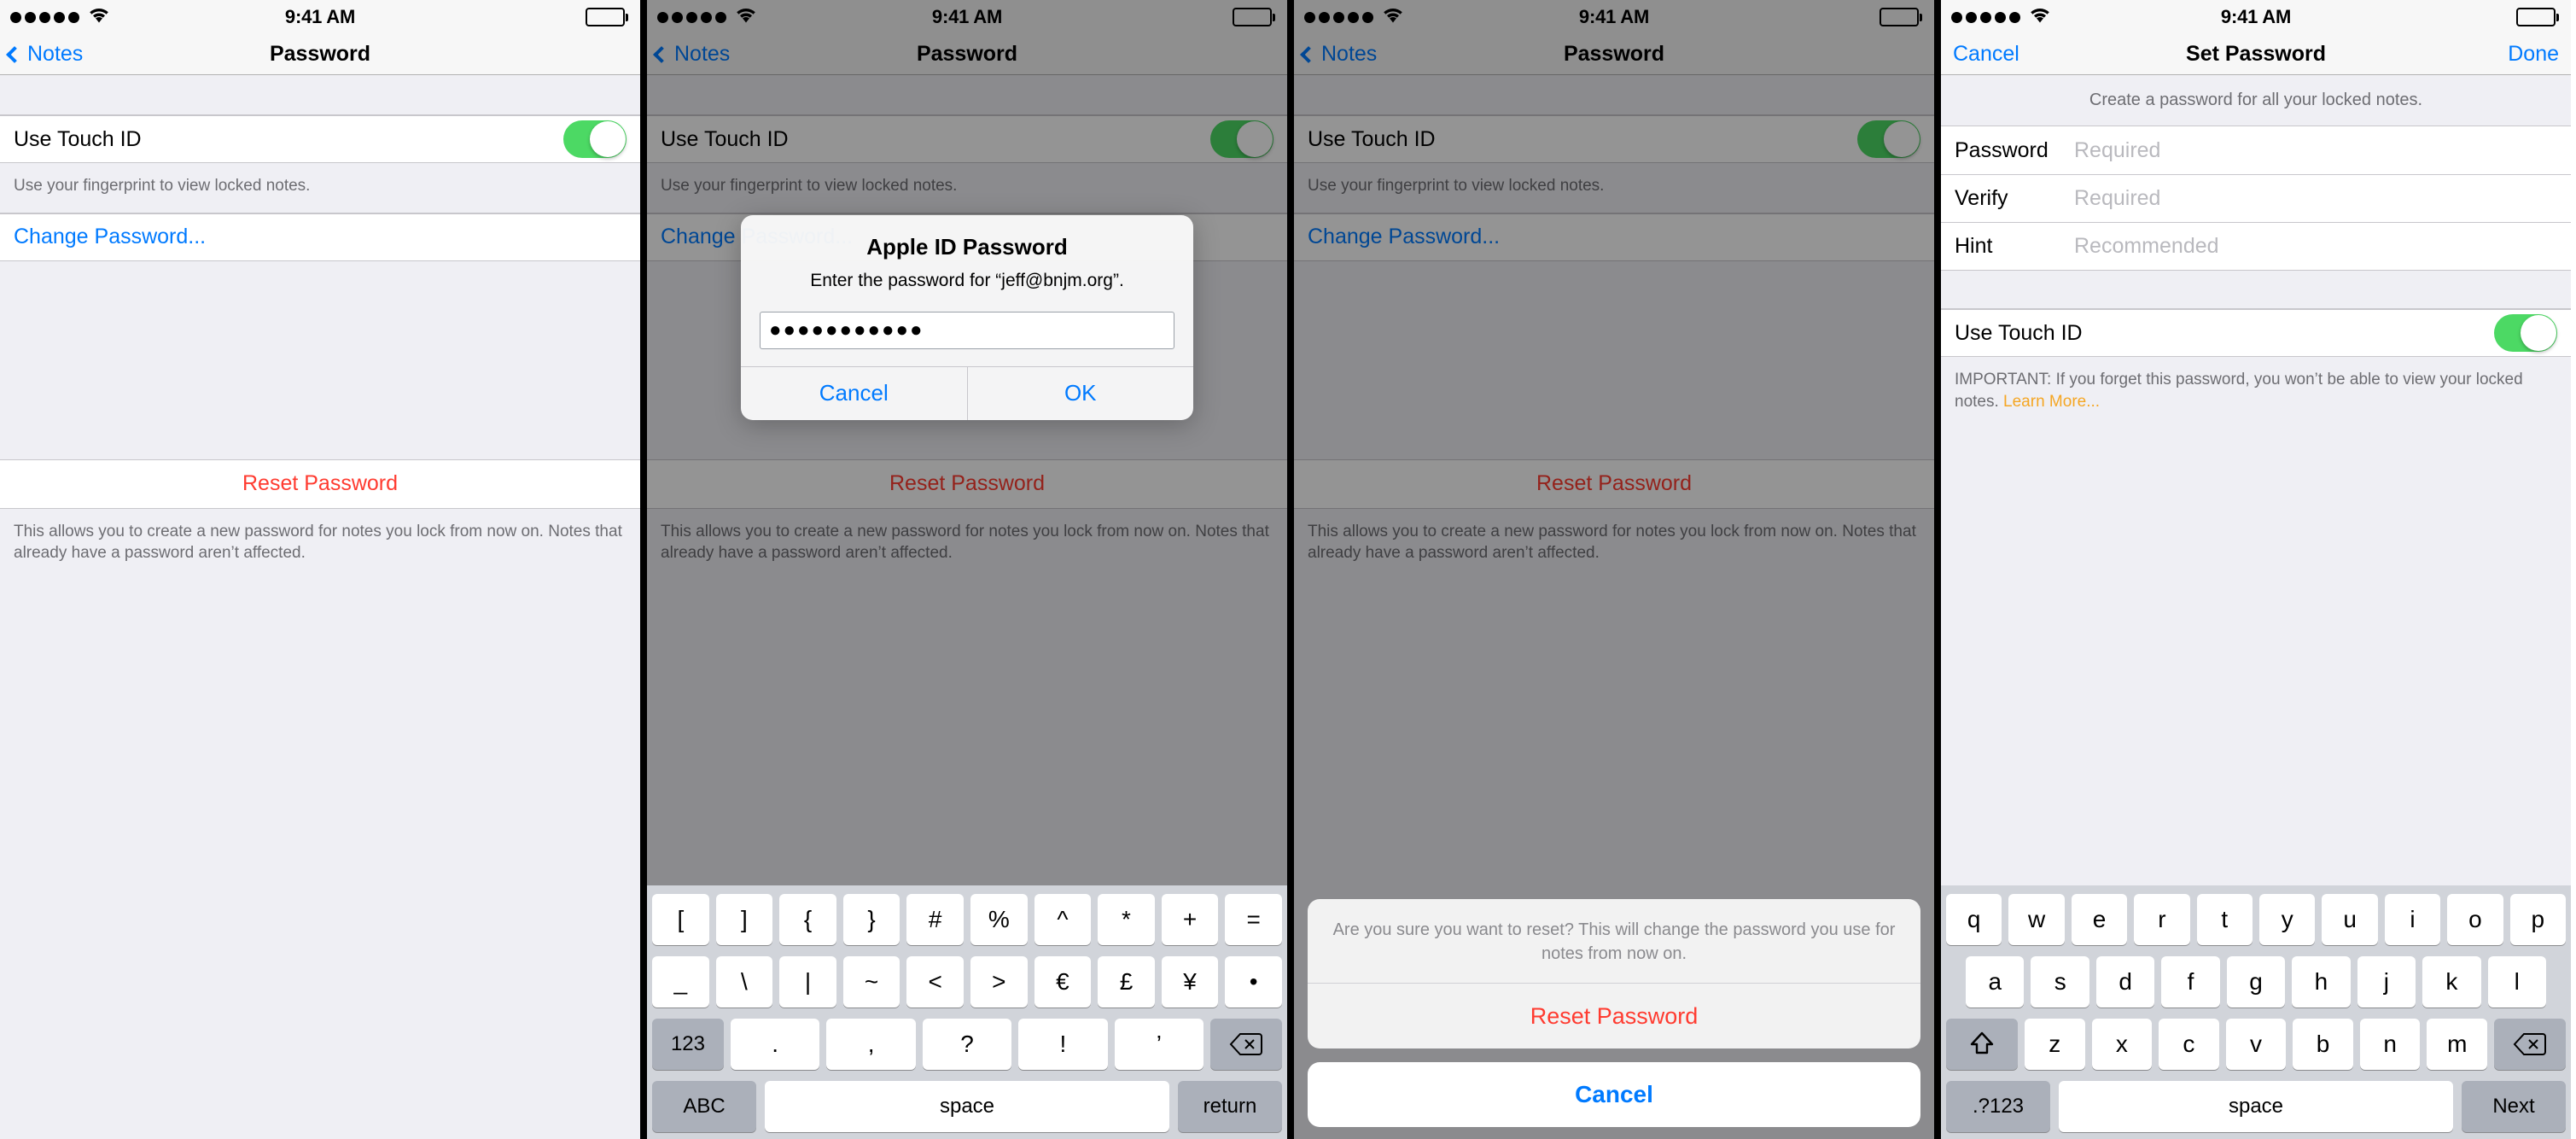 The height and width of the screenshot is (1139, 2576). What do you see at coordinates (1190, 982) in the screenshot?
I see `key-yen: ¥` at bounding box center [1190, 982].